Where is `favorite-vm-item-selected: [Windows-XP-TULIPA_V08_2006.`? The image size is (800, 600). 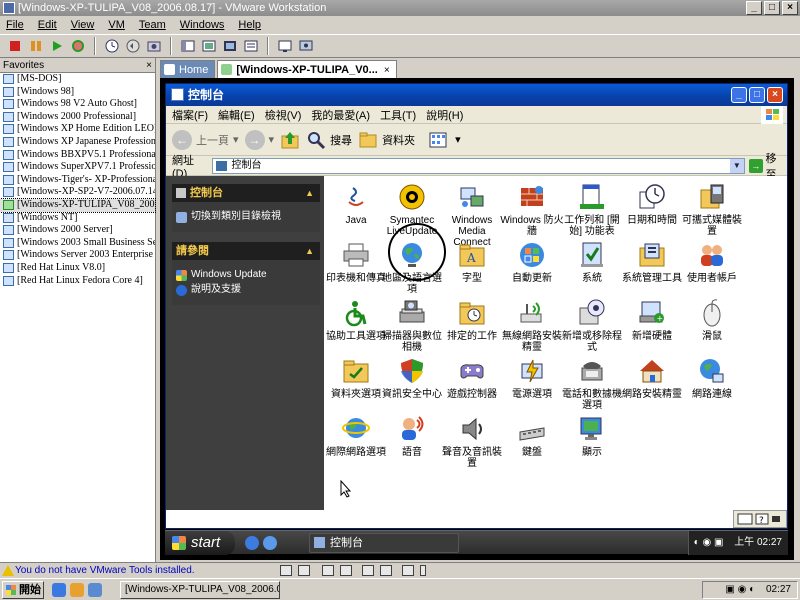 favorite-vm-item-selected: [Windows-XP-TULIPA_V08_2006. is located at coordinates (78, 205).